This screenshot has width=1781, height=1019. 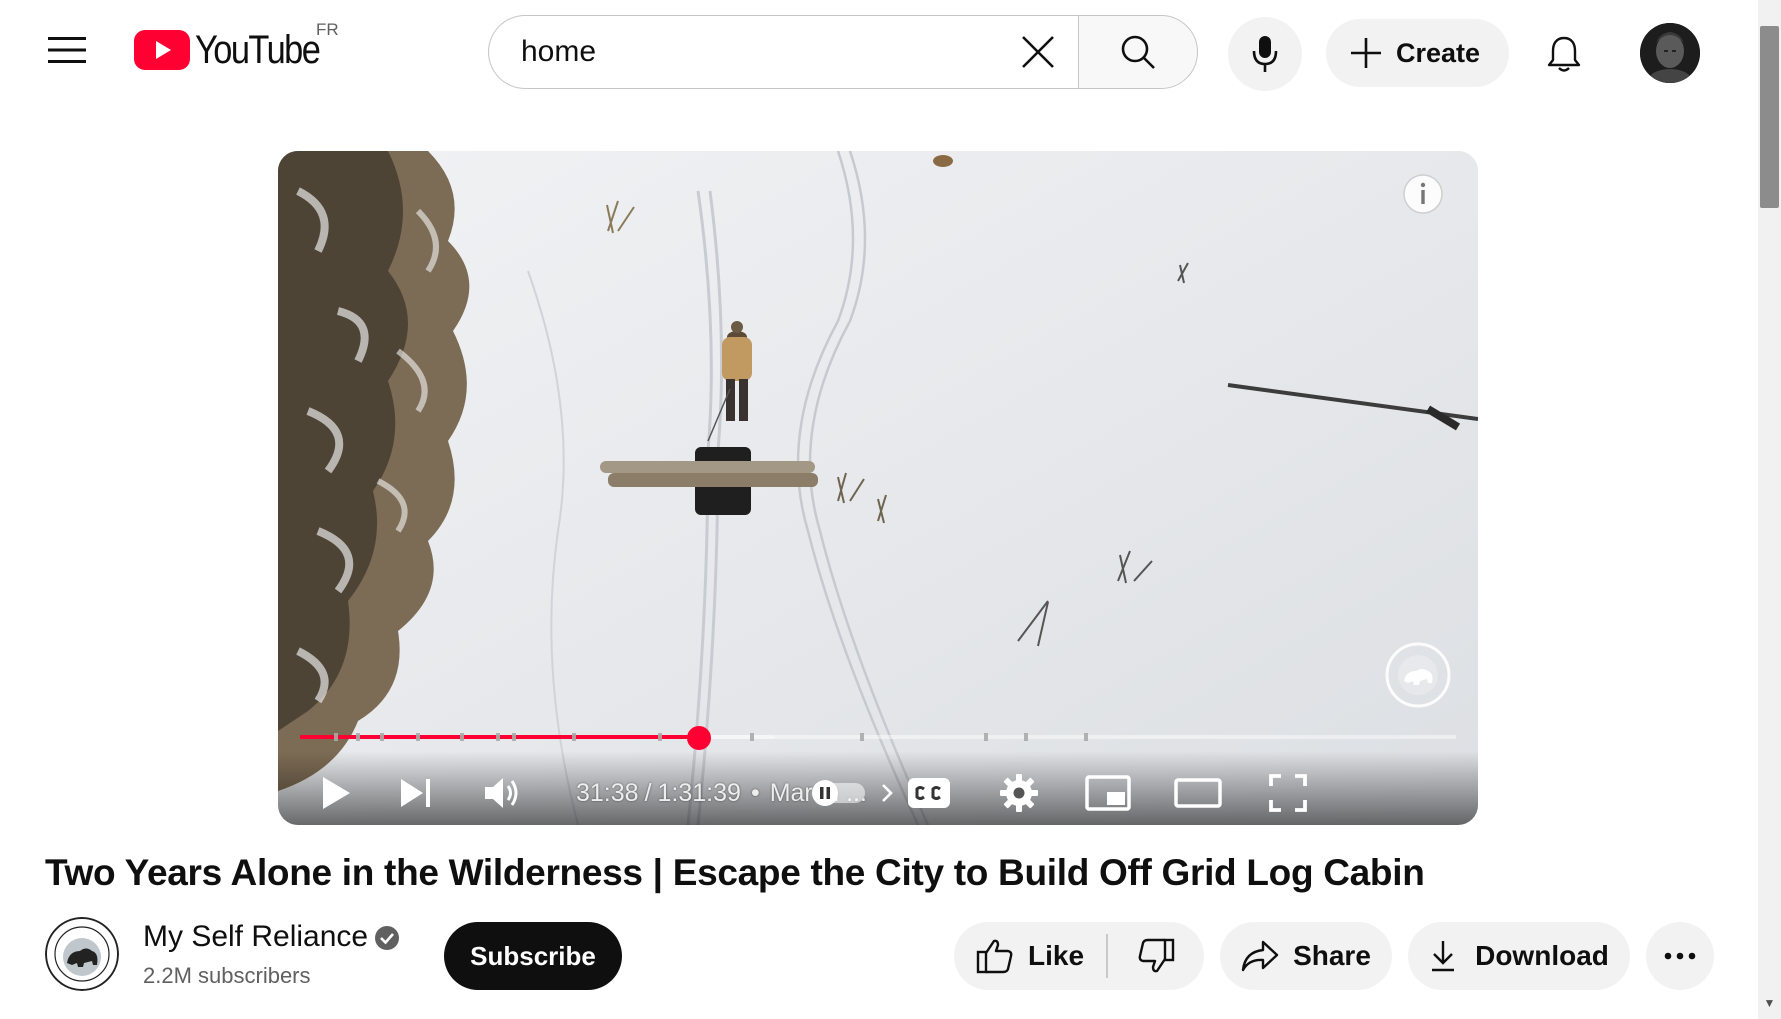 I want to click on hamburger-menu-icon, so click(x=67, y=50).